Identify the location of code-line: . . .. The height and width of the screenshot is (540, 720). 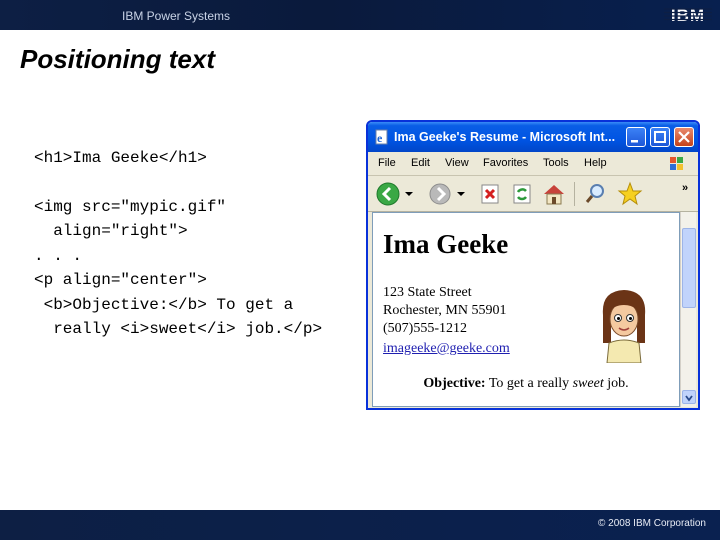
(58, 255).